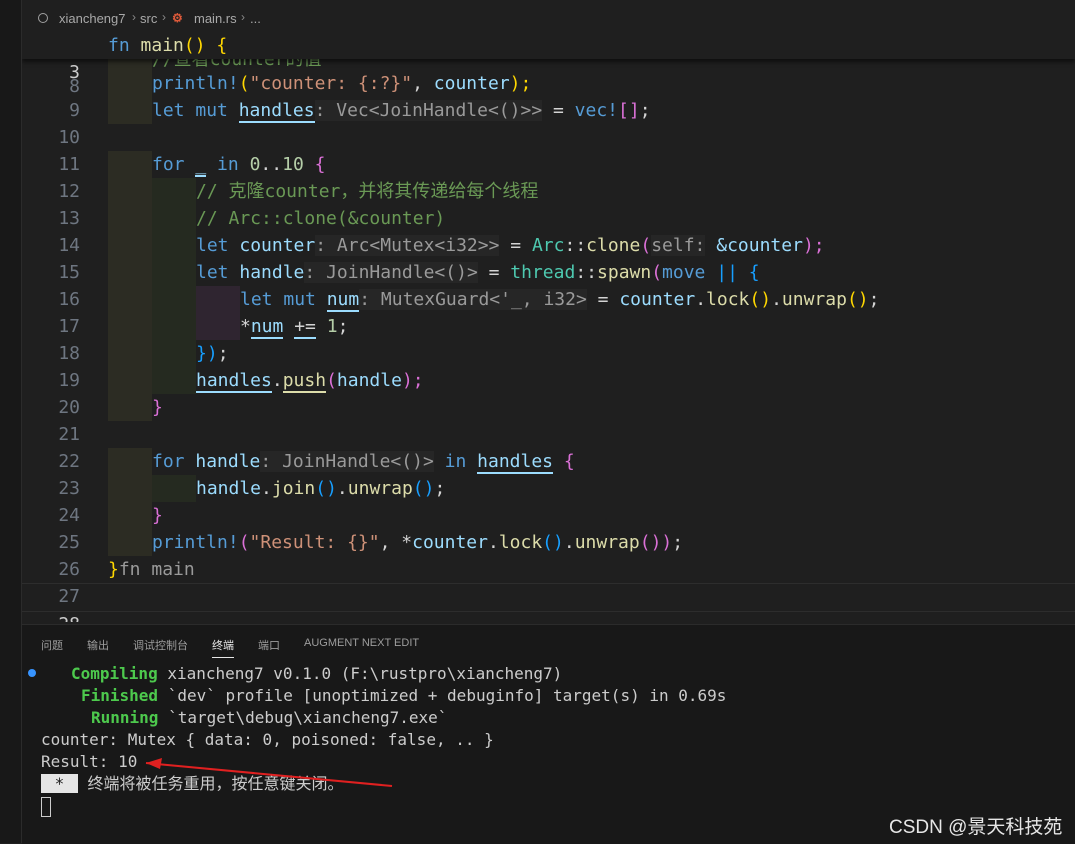 Image resolution: width=1075 pixels, height=844 pixels. Describe the element at coordinates (586, 272) in the screenshot. I see `token: ::` at that location.